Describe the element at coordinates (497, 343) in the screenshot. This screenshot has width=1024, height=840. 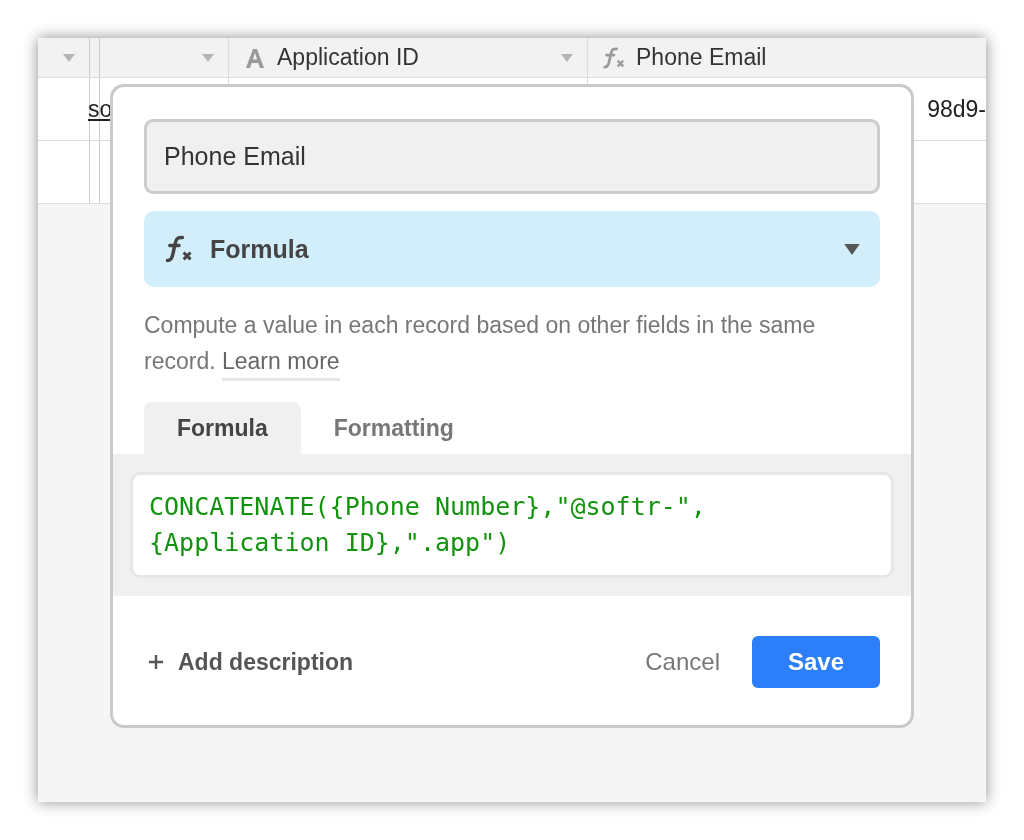
I see `field-type-description: Compute a value in each record based on other fields in the same record. Learn more` at that location.